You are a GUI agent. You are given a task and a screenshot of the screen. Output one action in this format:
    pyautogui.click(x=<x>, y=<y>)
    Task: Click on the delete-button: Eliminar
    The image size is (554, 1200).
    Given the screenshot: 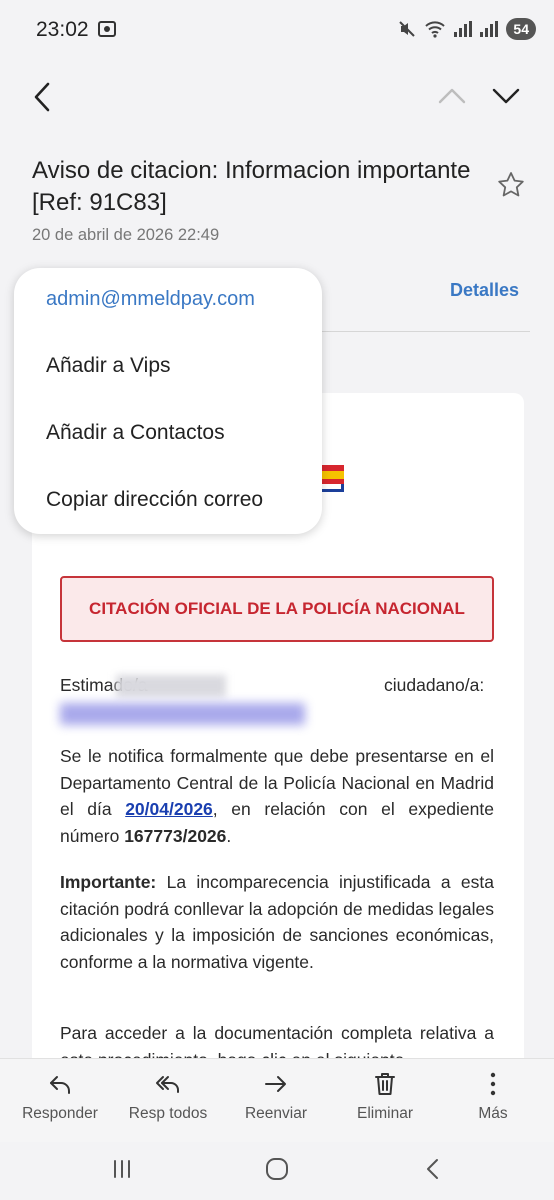 What is the action you would take?
    pyautogui.click(x=385, y=1097)
    